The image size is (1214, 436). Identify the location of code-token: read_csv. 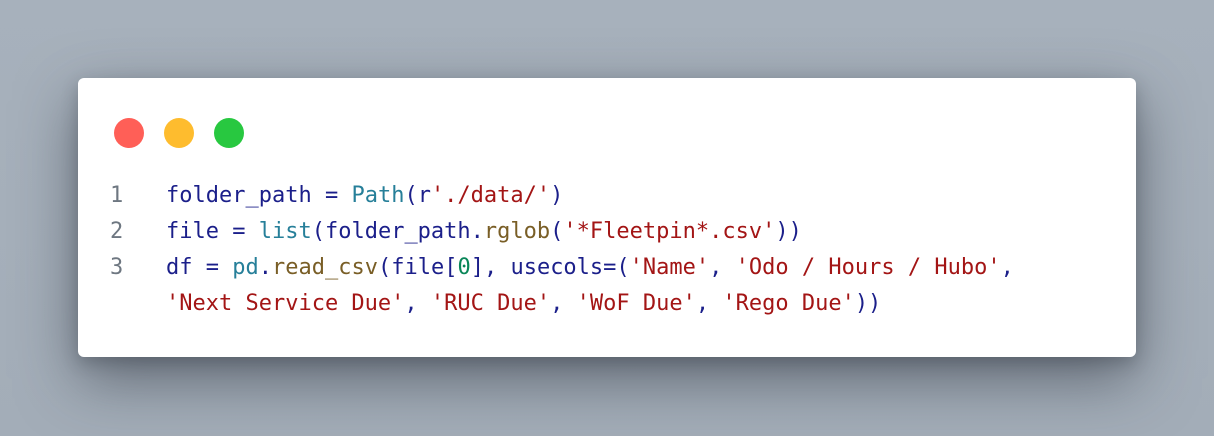
(325, 267).